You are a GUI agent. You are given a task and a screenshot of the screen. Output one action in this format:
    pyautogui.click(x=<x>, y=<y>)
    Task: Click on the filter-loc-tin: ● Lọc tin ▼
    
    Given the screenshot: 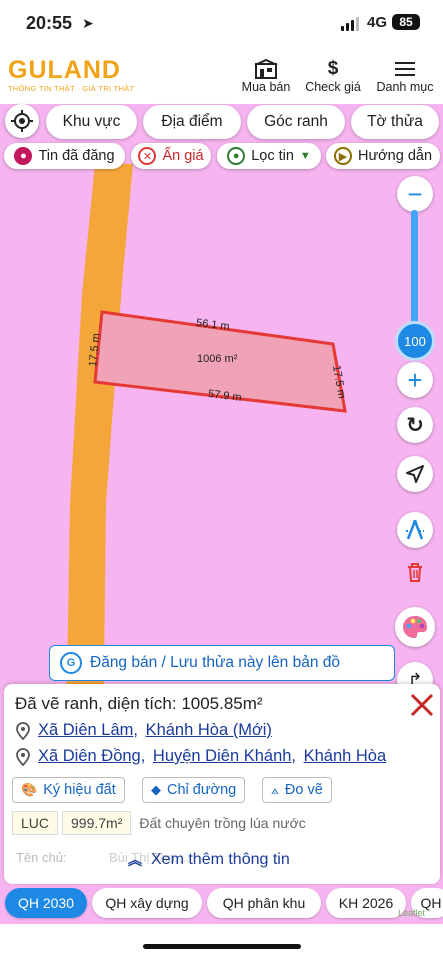 What is the action you would take?
    pyautogui.click(x=269, y=156)
    